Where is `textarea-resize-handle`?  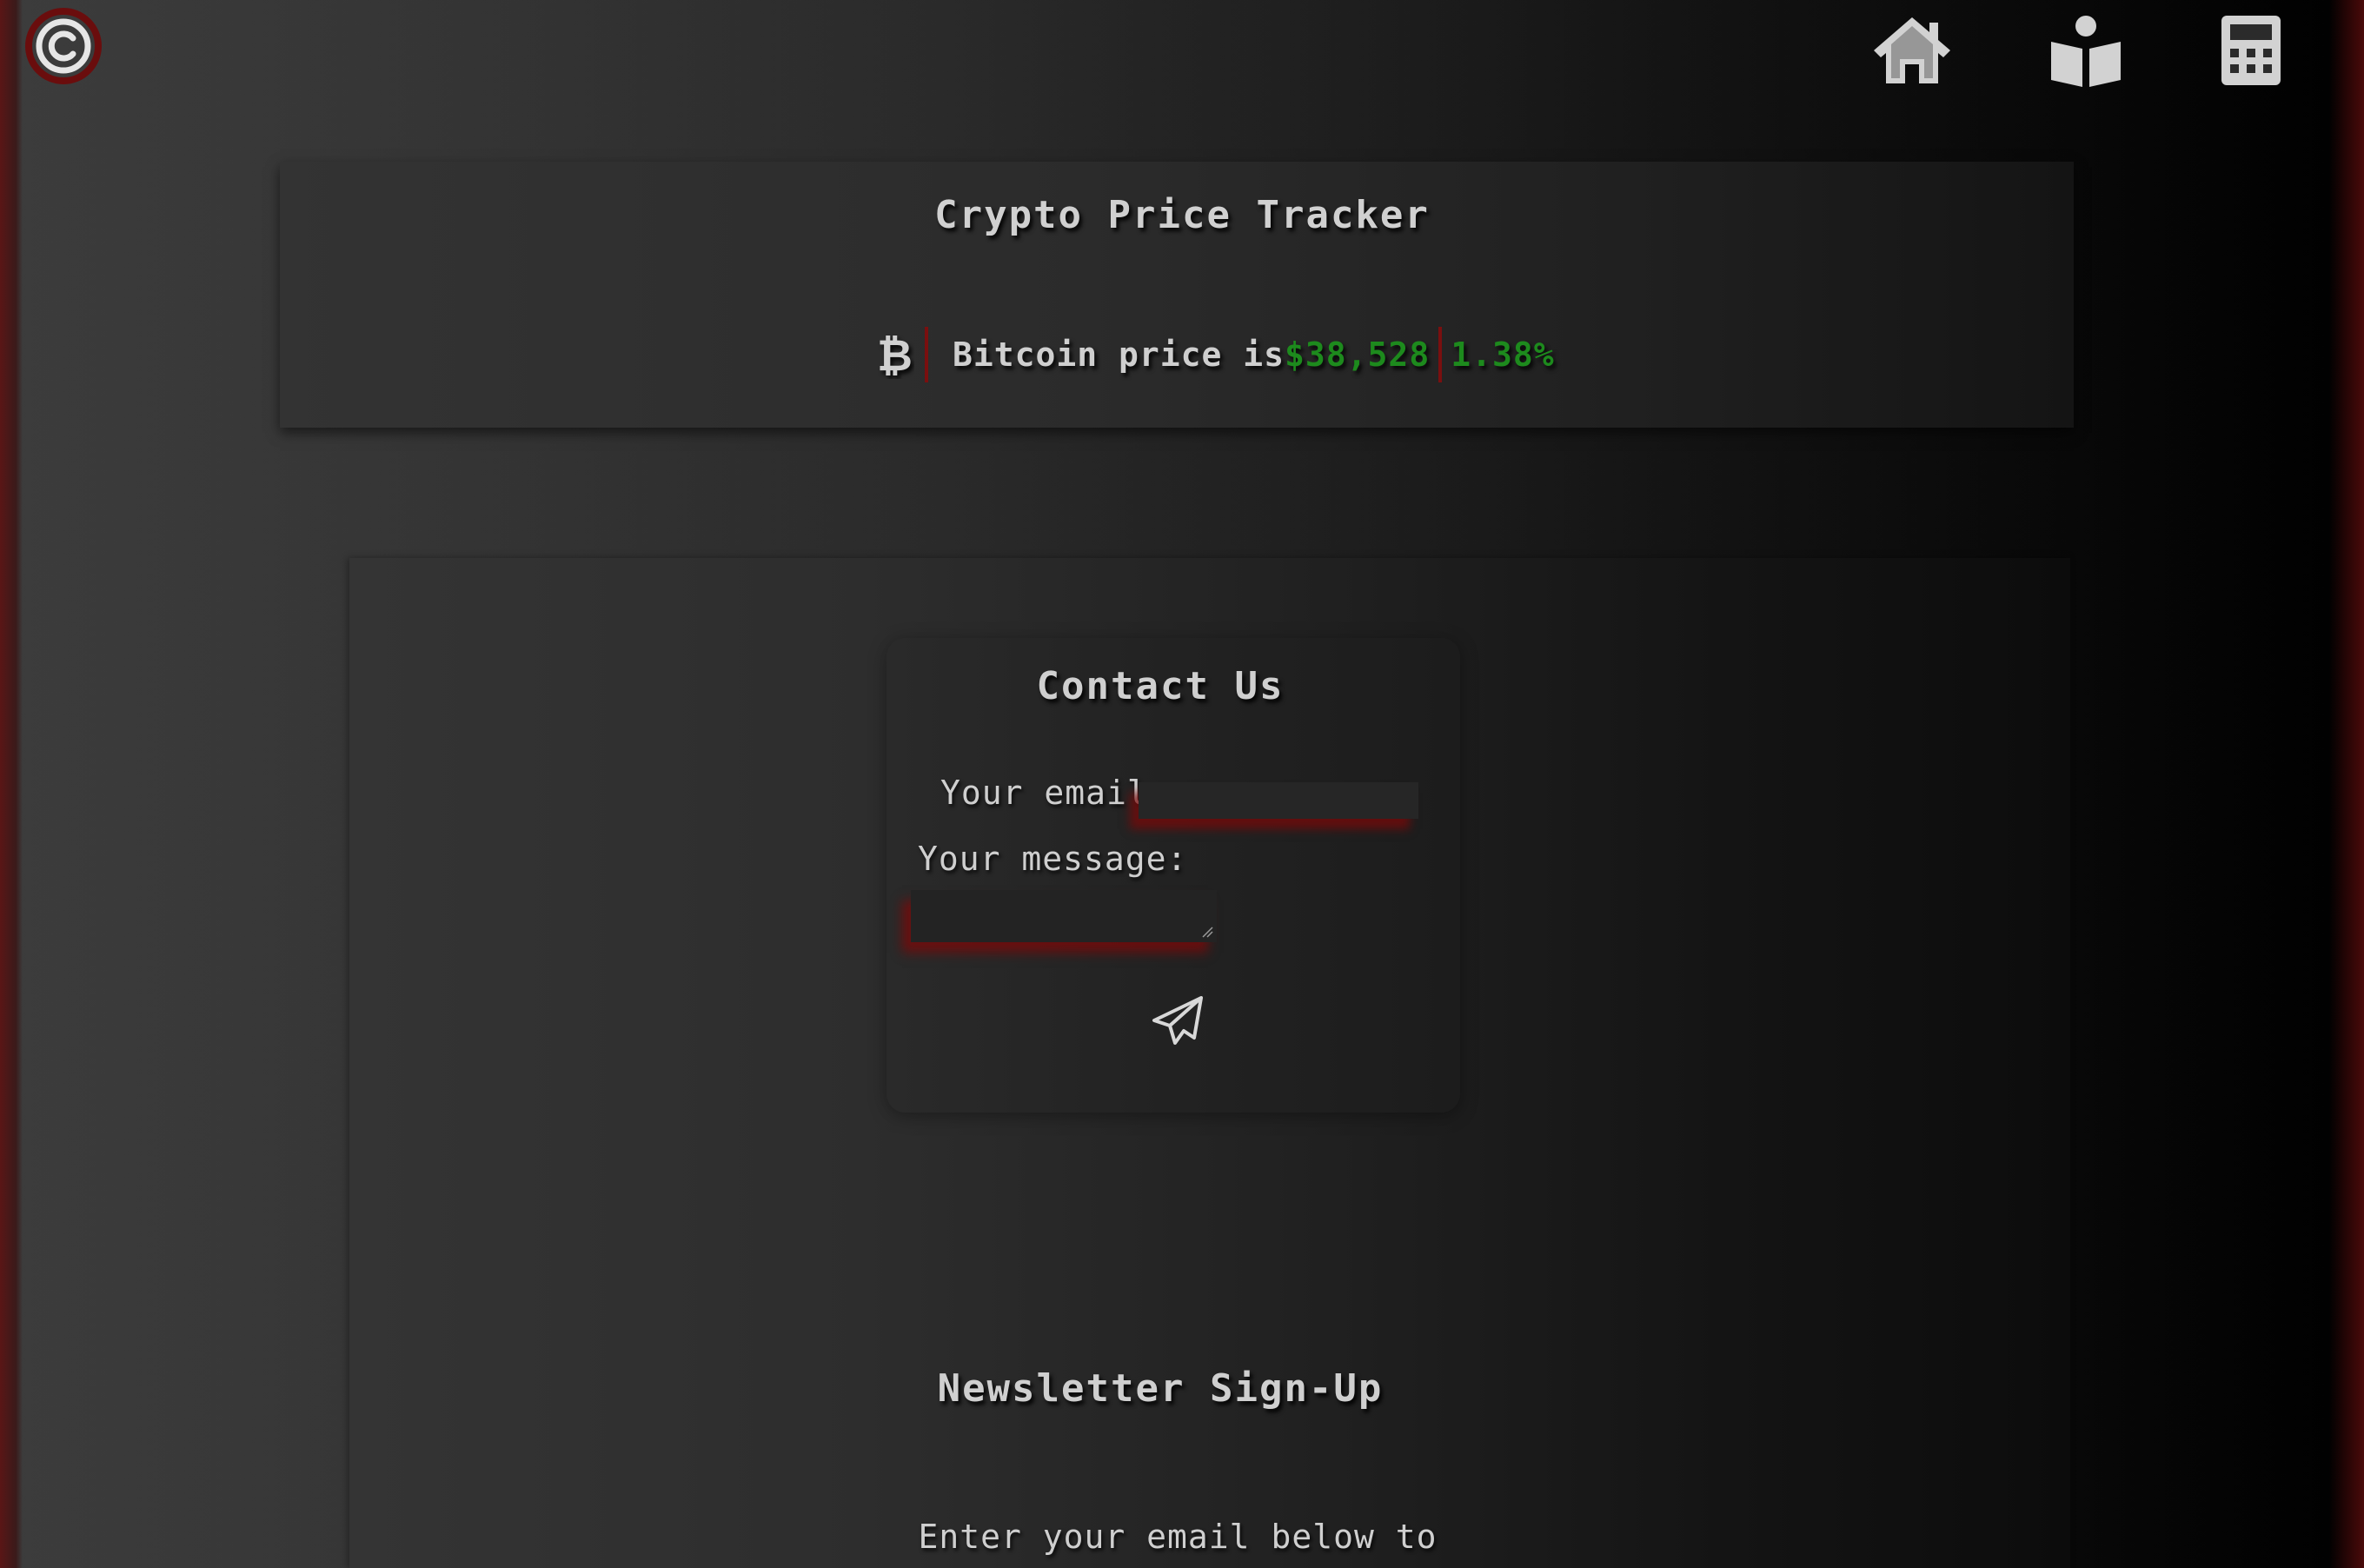
textarea-resize-handle is located at coordinates (1207, 931).